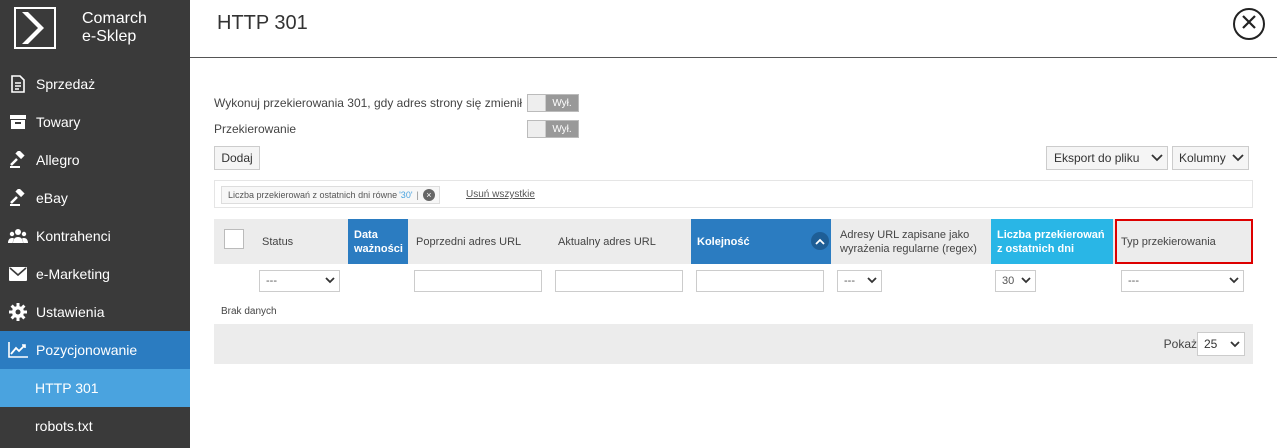 This screenshot has width=1277, height=448. I want to click on sidebar-item-label: e-Marketing, so click(73, 274).